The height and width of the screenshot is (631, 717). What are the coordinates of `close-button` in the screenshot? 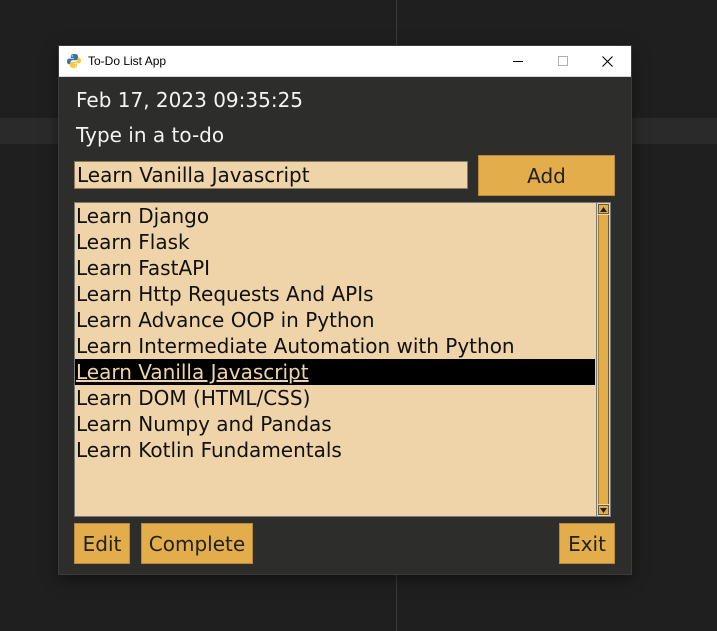 It's located at (607, 61).